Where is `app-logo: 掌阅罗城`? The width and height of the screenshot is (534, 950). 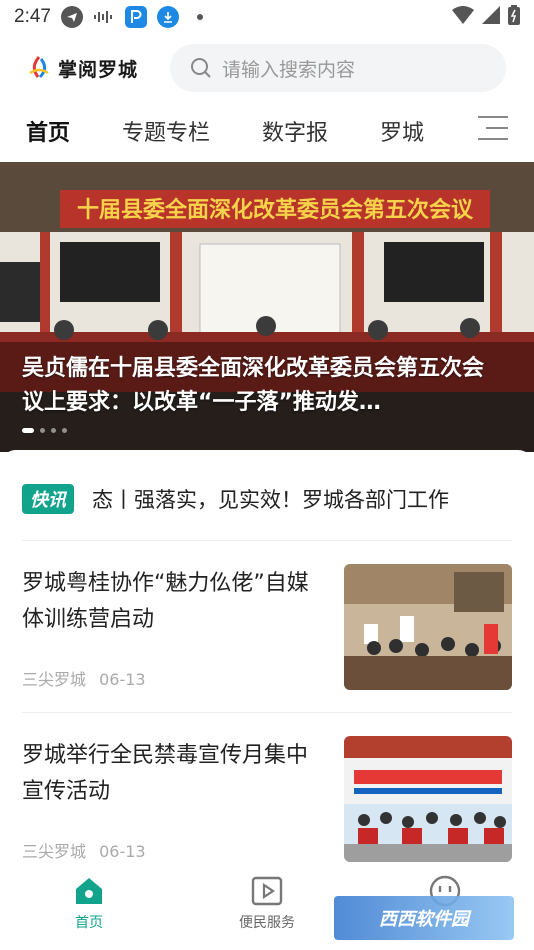
app-logo: 掌阅罗城 is located at coordinates (81, 68).